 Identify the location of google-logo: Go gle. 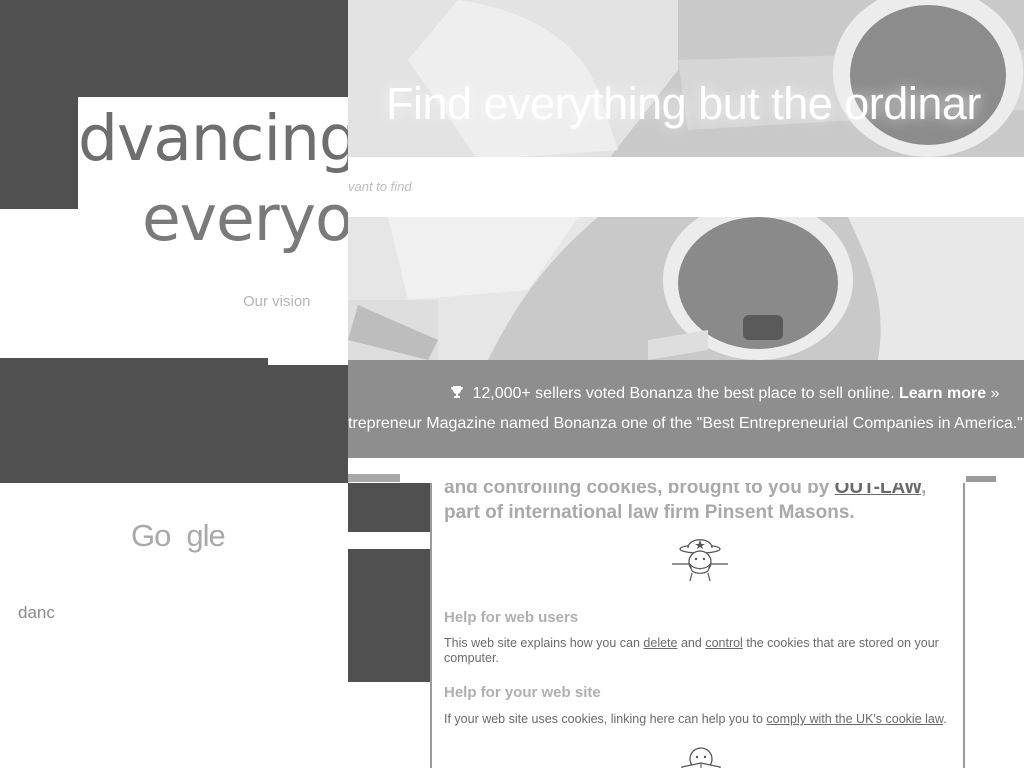
(178, 536).